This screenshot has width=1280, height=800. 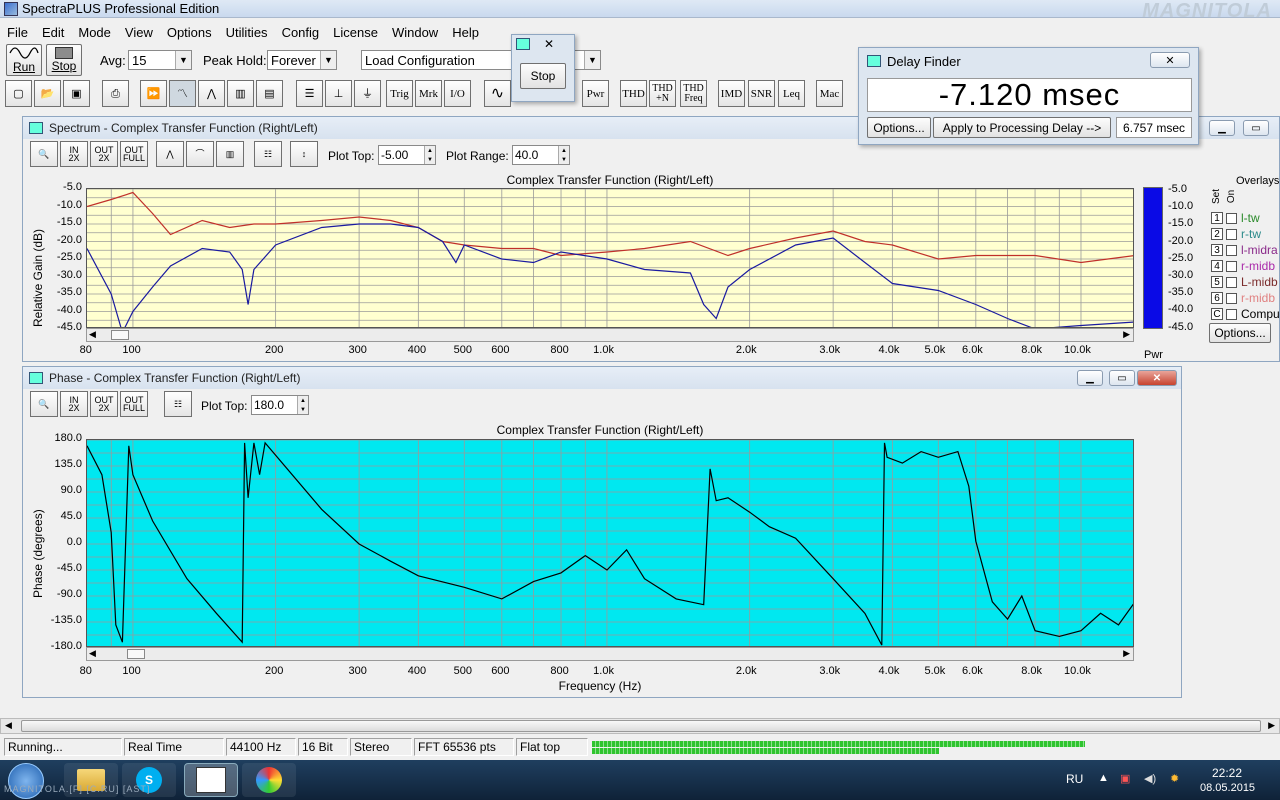 What do you see at coordinates (1122, 378) in the screenshot?
I see `maximize-button: ▭` at bounding box center [1122, 378].